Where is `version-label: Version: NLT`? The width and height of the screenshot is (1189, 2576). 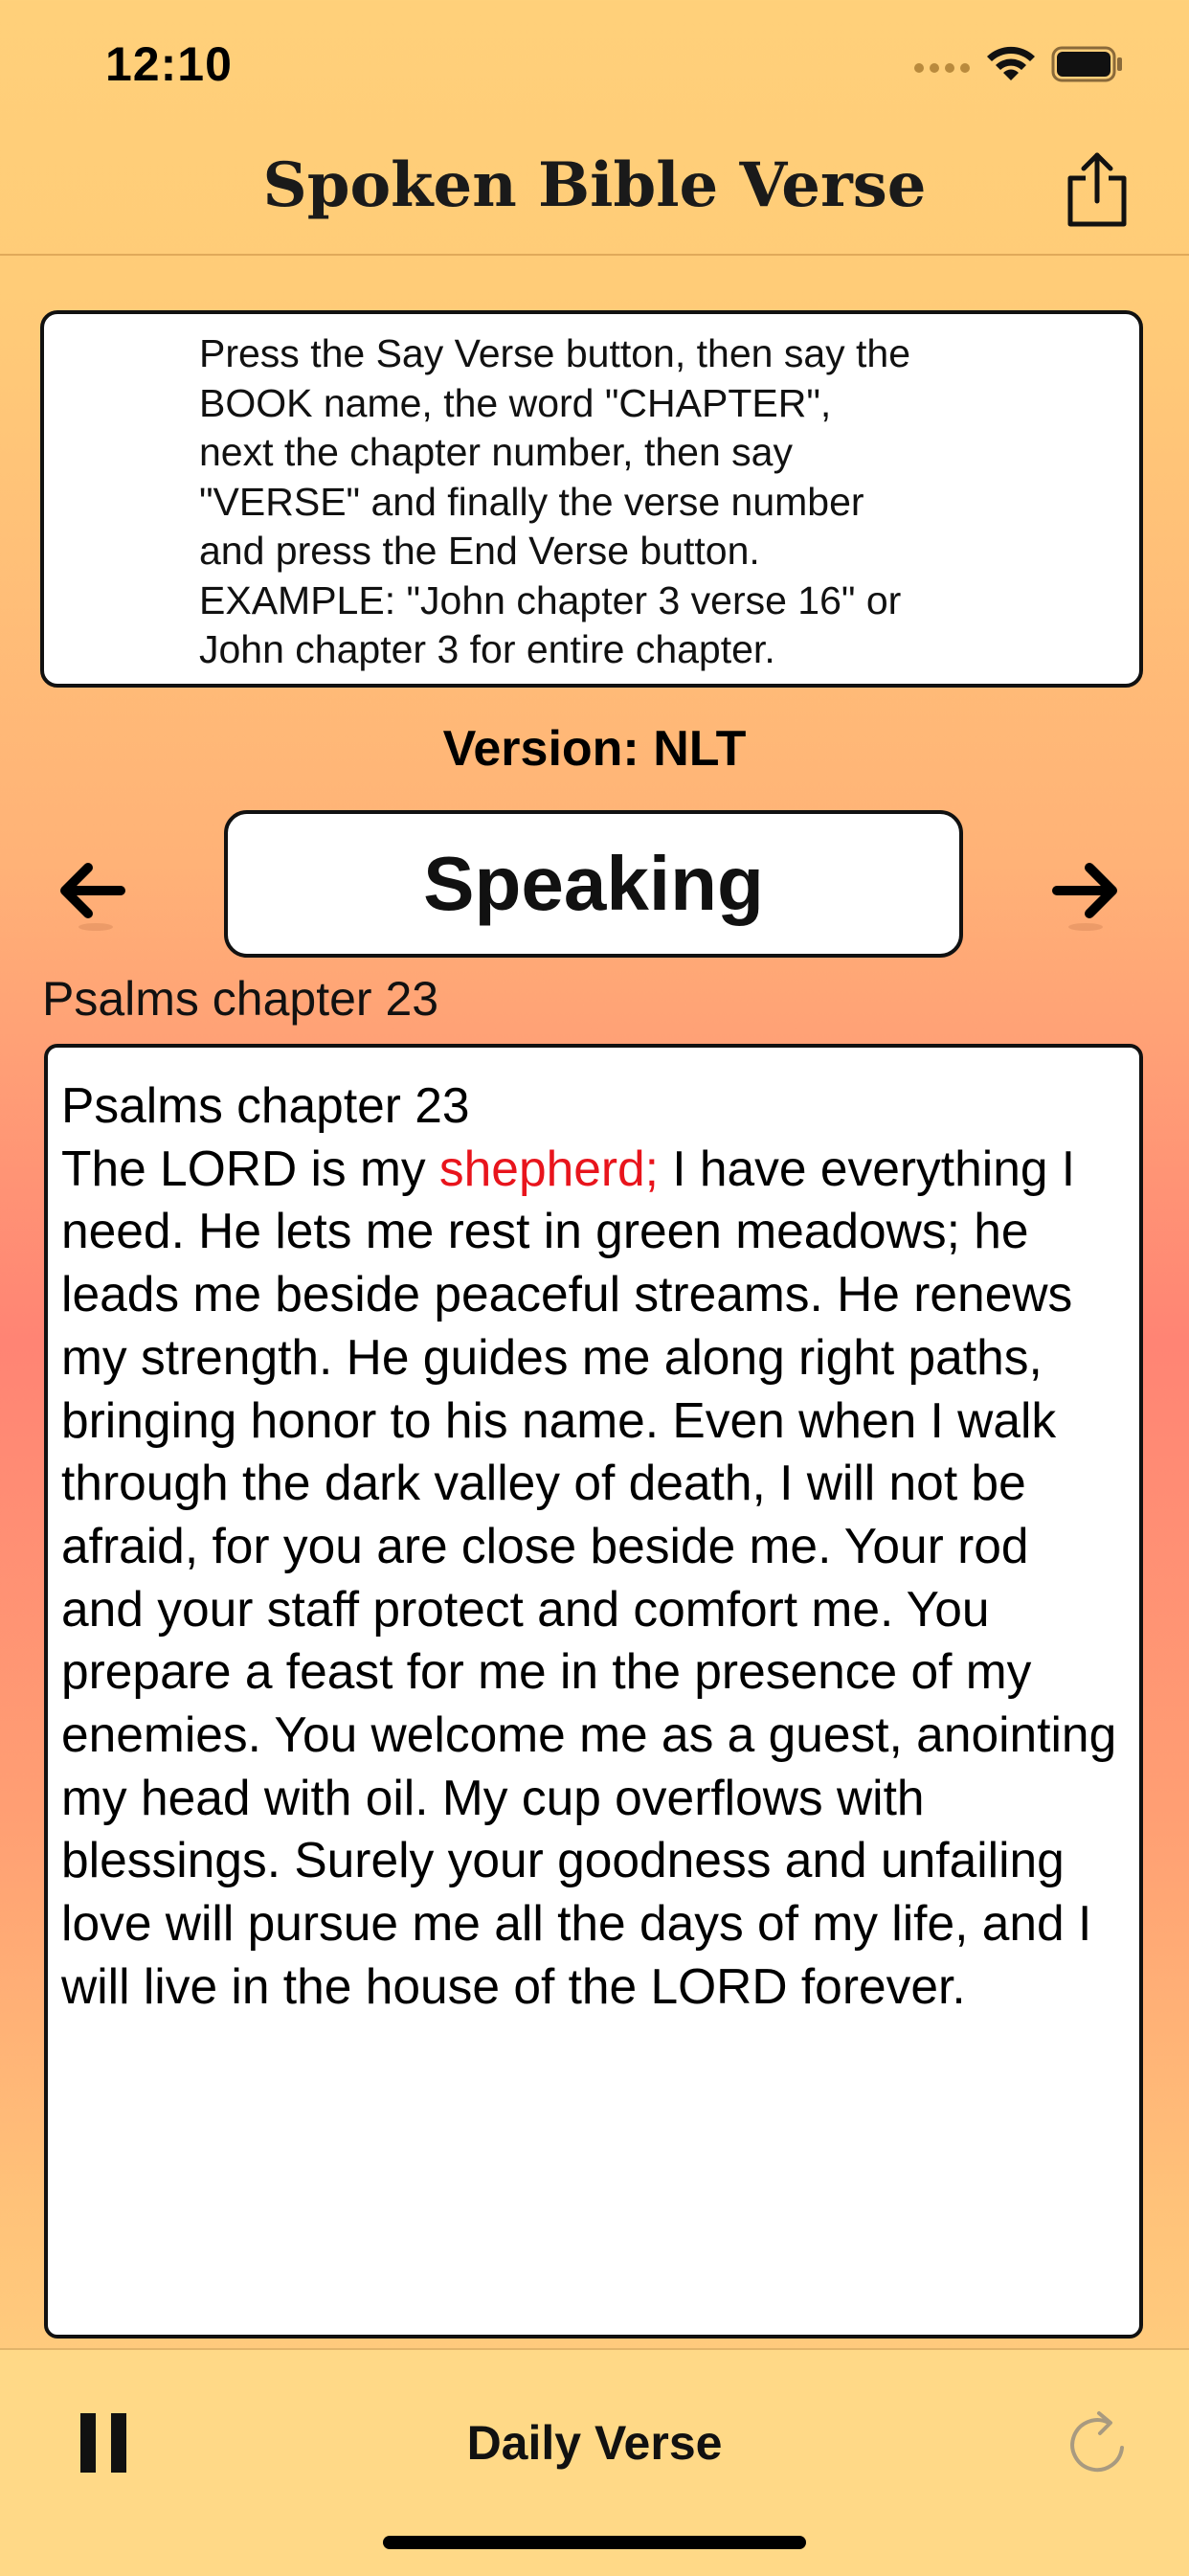
version-label: Version: NLT is located at coordinates (594, 749).